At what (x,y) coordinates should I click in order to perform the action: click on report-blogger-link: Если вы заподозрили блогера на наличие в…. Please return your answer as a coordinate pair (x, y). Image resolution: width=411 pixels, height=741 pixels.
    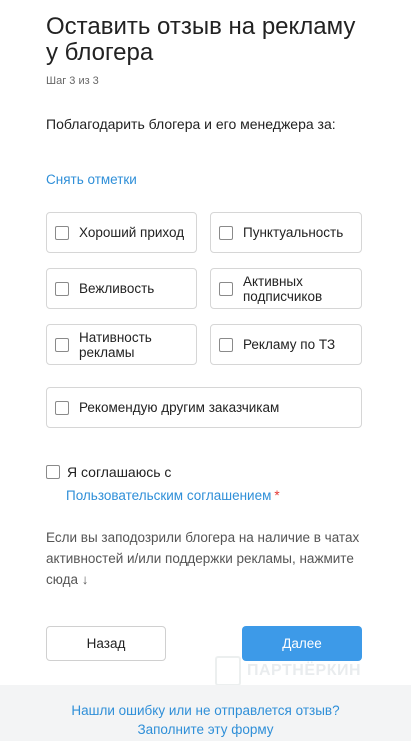
    Looking at the image, I should click on (206, 558).